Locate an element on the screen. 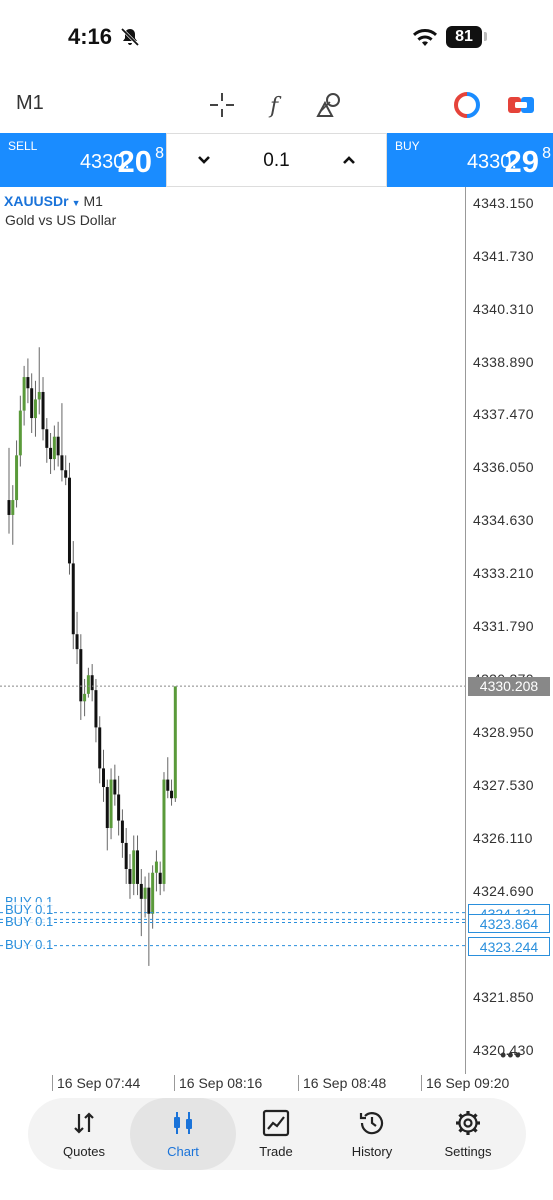  buy-label: BUY is located at coordinates (407, 146).